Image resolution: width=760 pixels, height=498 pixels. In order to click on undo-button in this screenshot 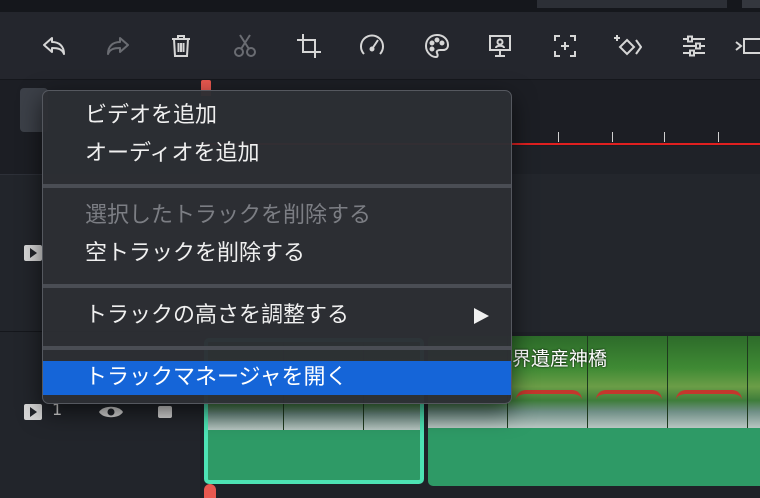, I will do `click(54, 46)`.